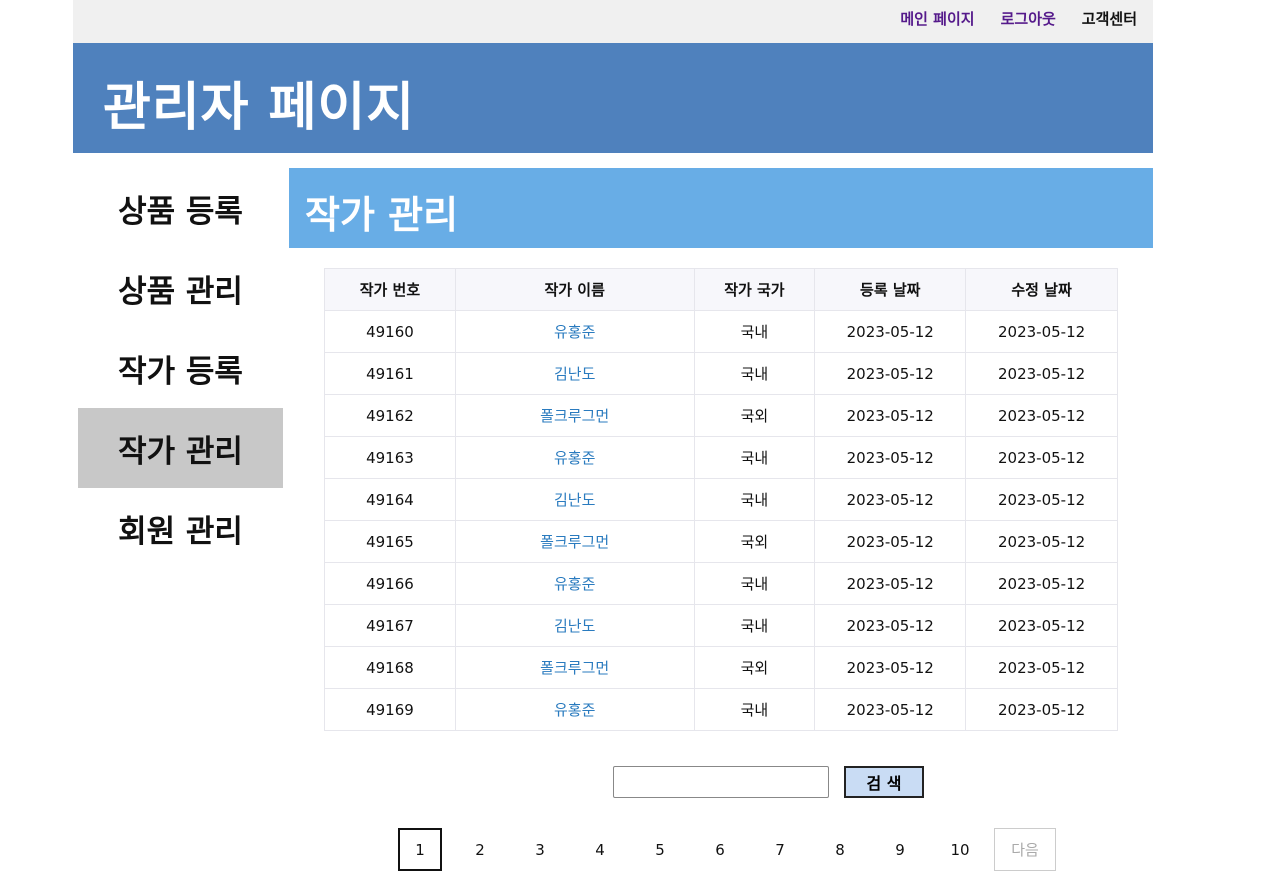 The height and width of the screenshot is (893, 1274). What do you see at coordinates (180, 528) in the screenshot?
I see `sidebar-item-member-manage: 회원 관리` at bounding box center [180, 528].